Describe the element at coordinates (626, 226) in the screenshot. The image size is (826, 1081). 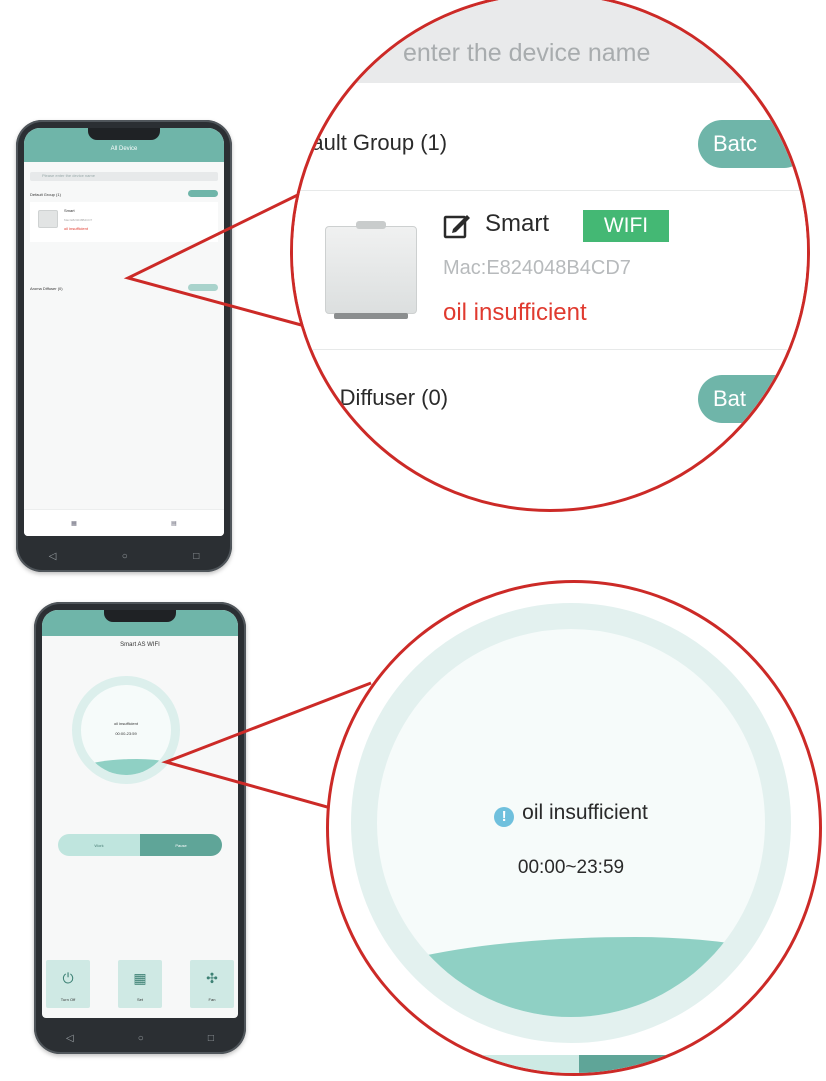
I see `wifi-badge: WIFI` at that location.